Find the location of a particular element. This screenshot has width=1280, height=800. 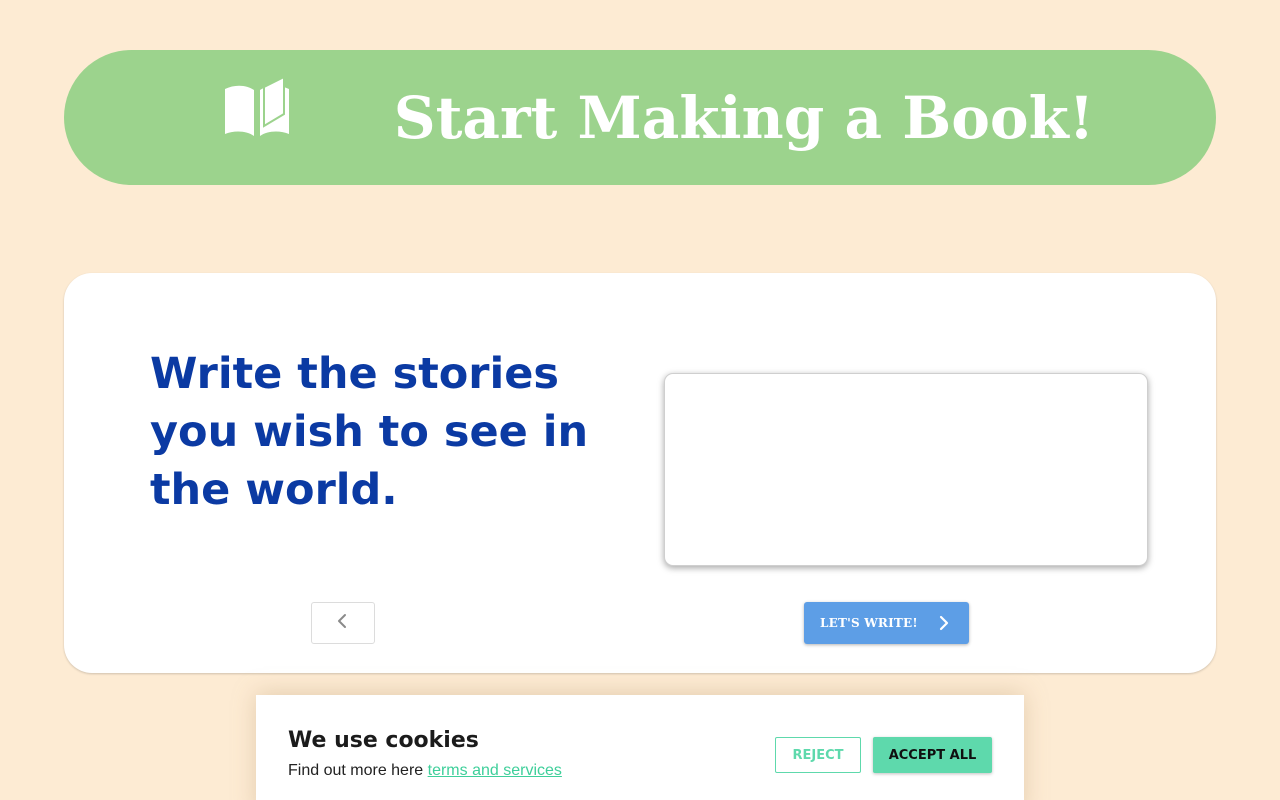

chevron-right-icon is located at coordinates (943, 623).